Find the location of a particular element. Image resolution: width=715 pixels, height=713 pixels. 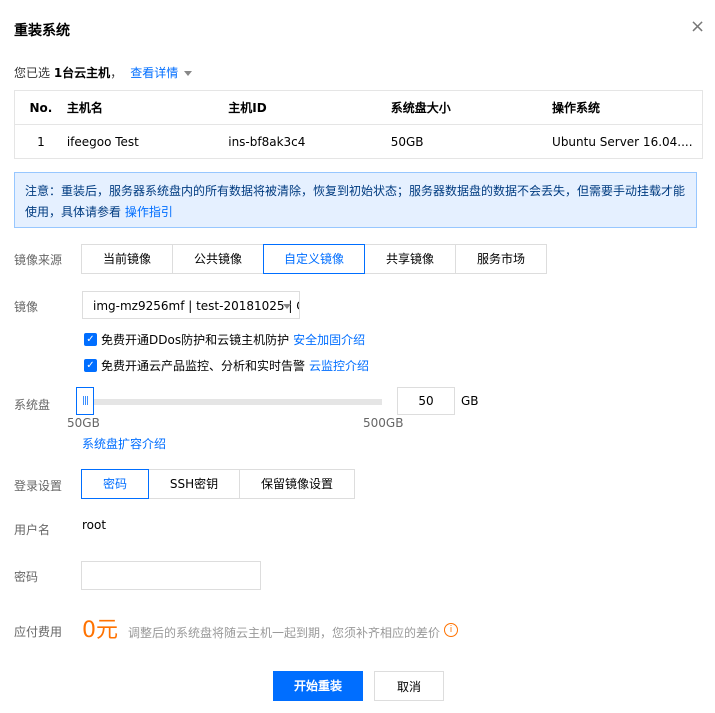

cell-disk-size: 50GB is located at coordinates (471, 141).